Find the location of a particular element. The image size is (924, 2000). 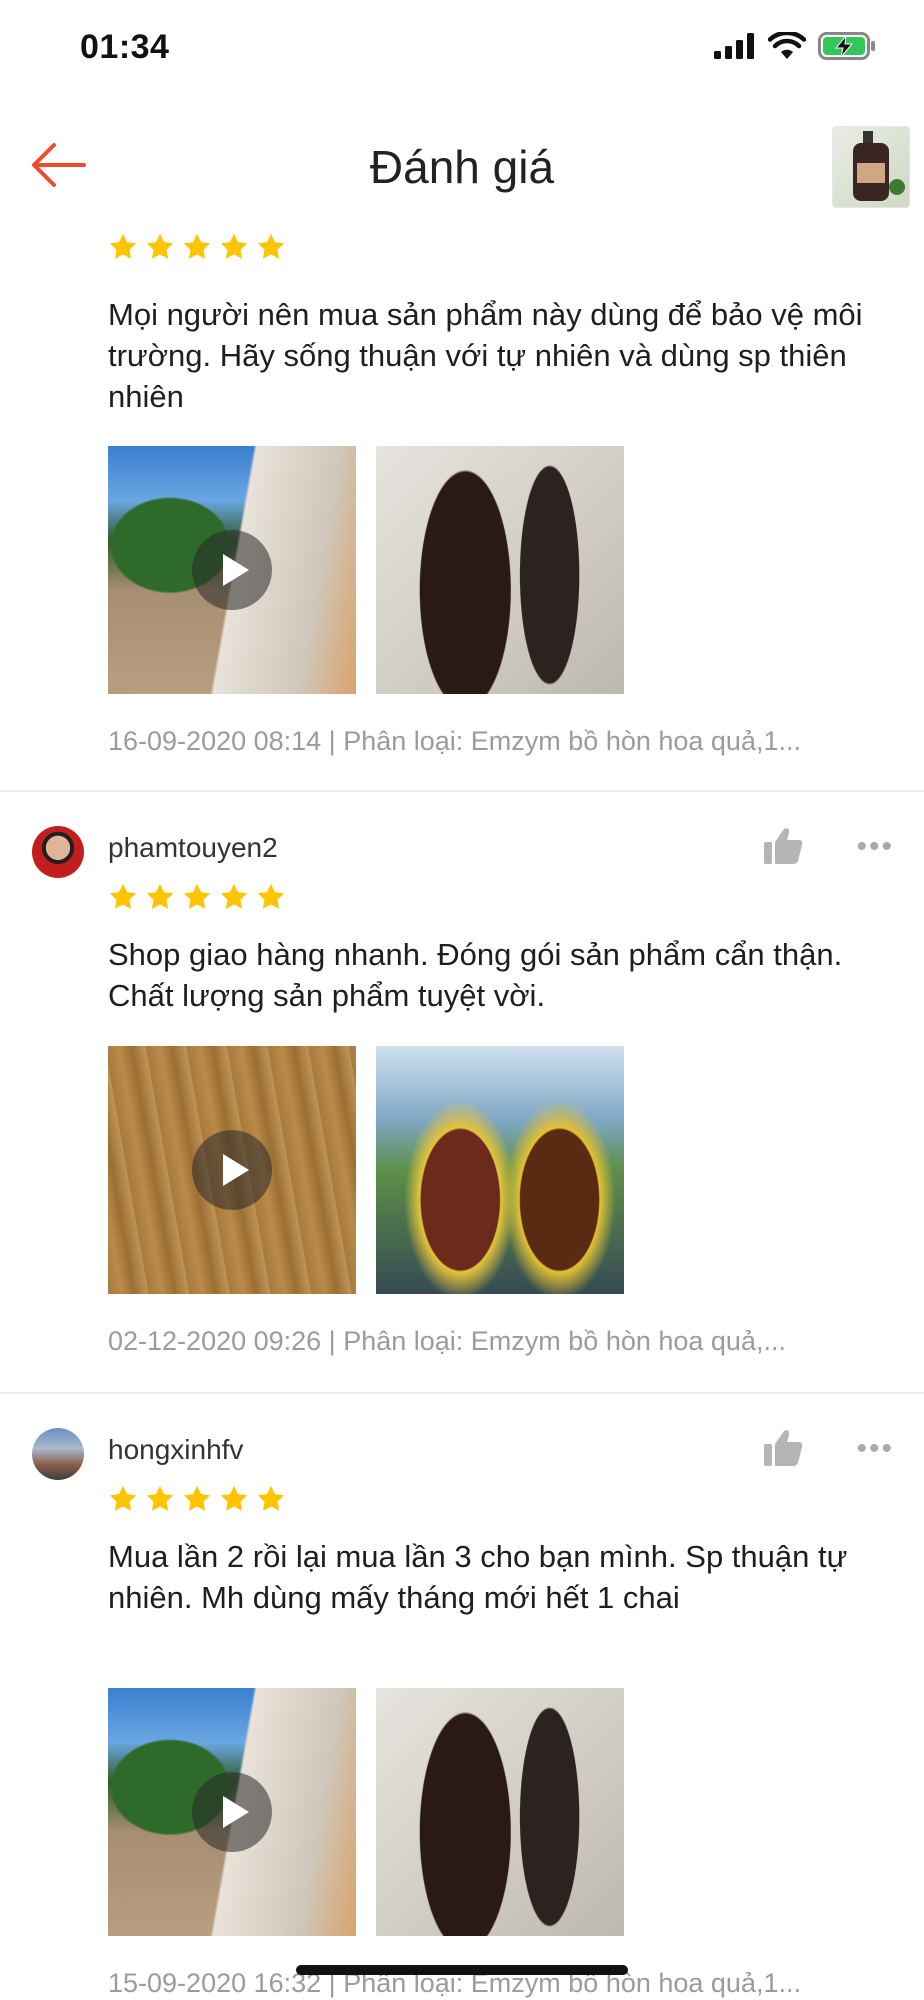

product-thumbnail is located at coordinates (871, 167).